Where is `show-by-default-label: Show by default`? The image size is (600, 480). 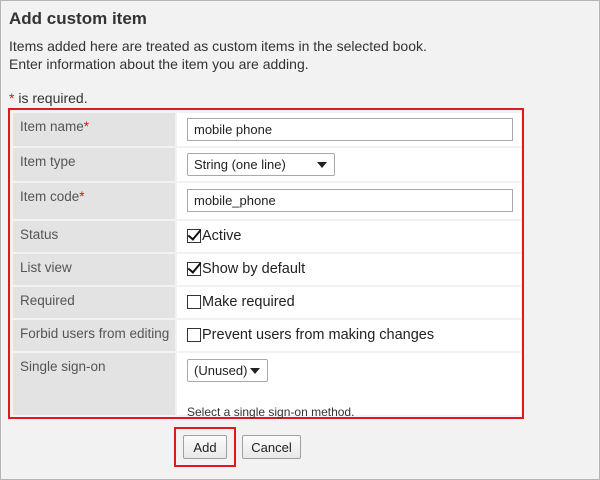 show-by-default-label: Show by default is located at coordinates (254, 269).